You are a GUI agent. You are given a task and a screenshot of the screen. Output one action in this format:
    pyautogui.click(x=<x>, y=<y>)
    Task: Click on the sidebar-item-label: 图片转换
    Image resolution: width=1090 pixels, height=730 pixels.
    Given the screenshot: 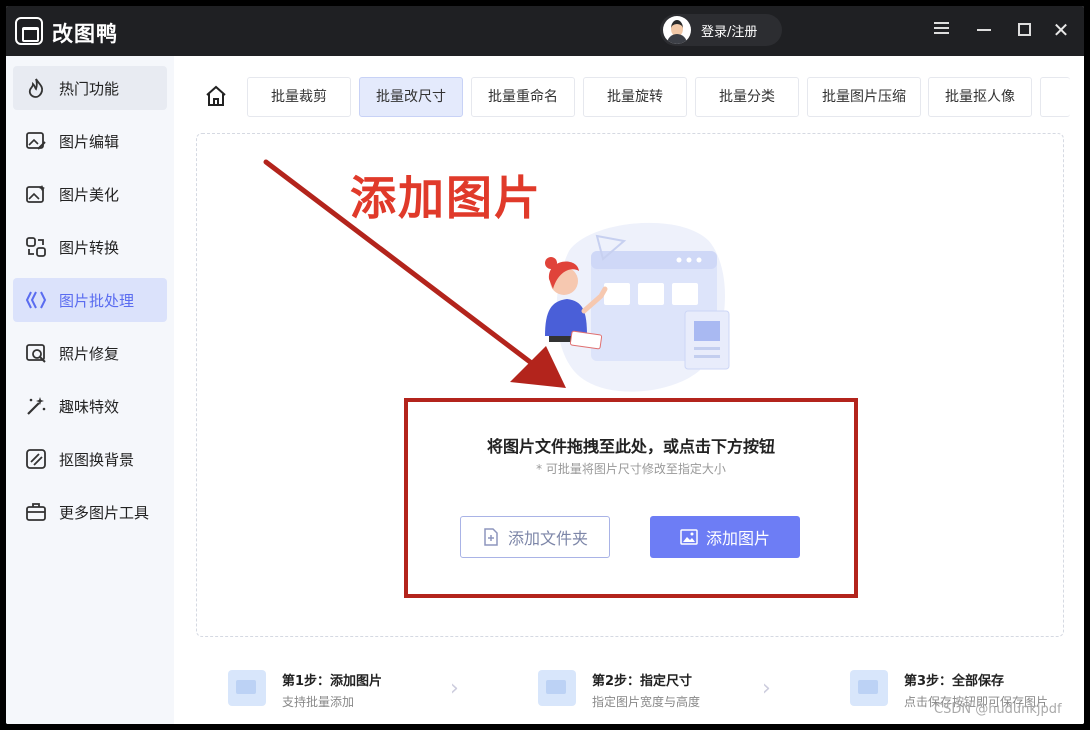 What is the action you would take?
    pyautogui.click(x=89, y=247)
    